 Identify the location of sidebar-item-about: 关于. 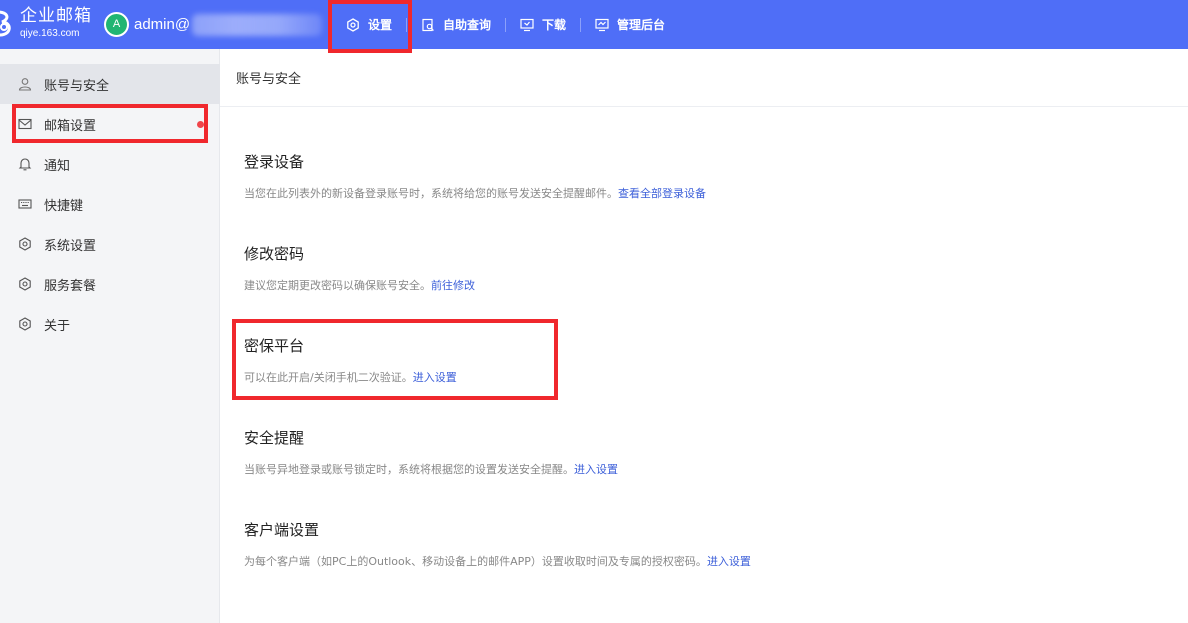
(110, 324).